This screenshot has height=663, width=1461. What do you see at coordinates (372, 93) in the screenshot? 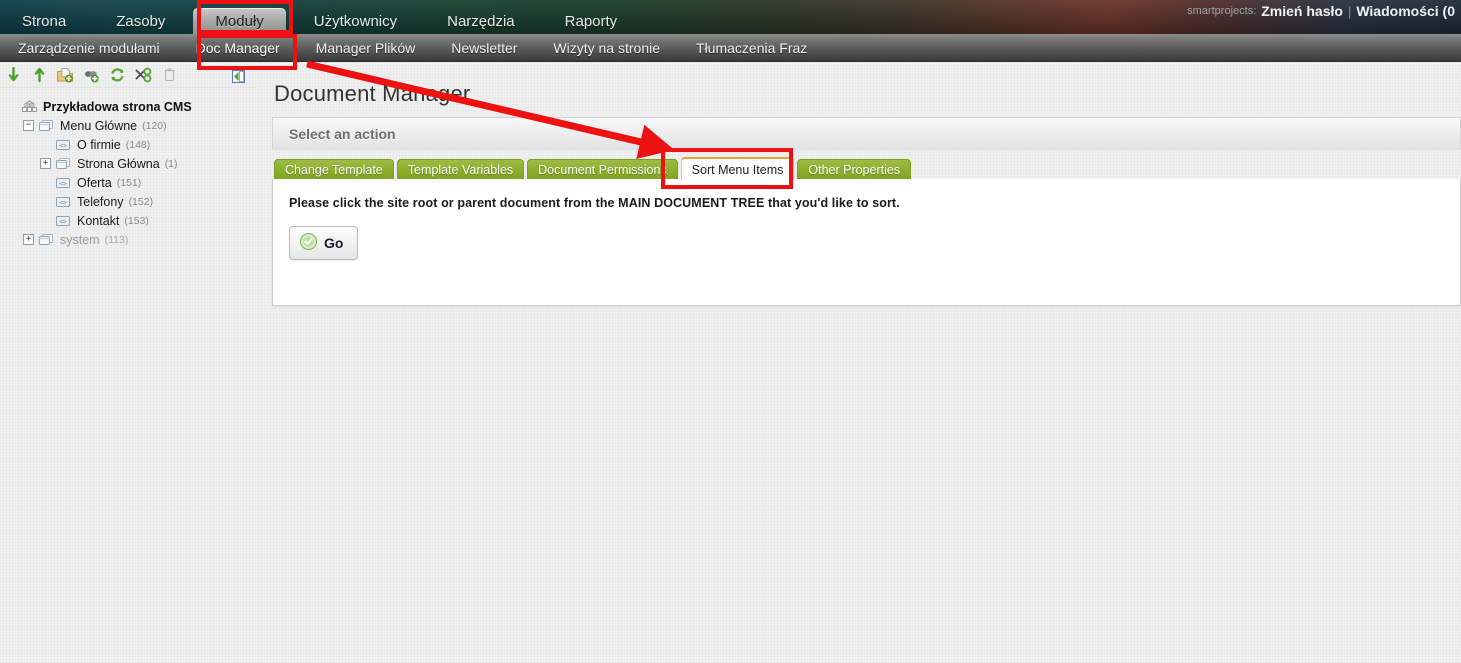
I see `page-title: Document Manager` at bounding box center [372, 93].